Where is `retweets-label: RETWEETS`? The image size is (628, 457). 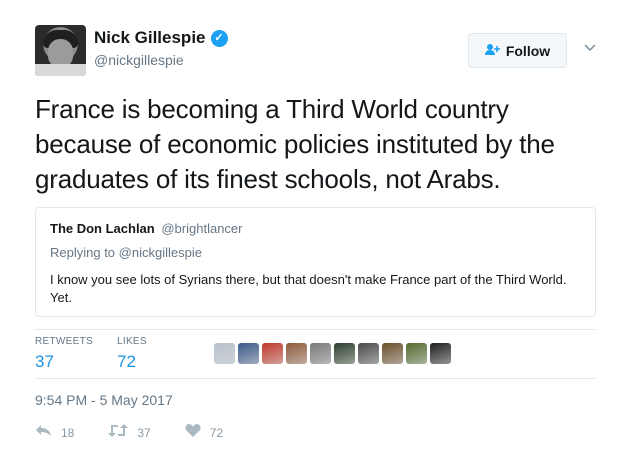 retweets-label: RETWEETS is located at coordinates (64, 341).